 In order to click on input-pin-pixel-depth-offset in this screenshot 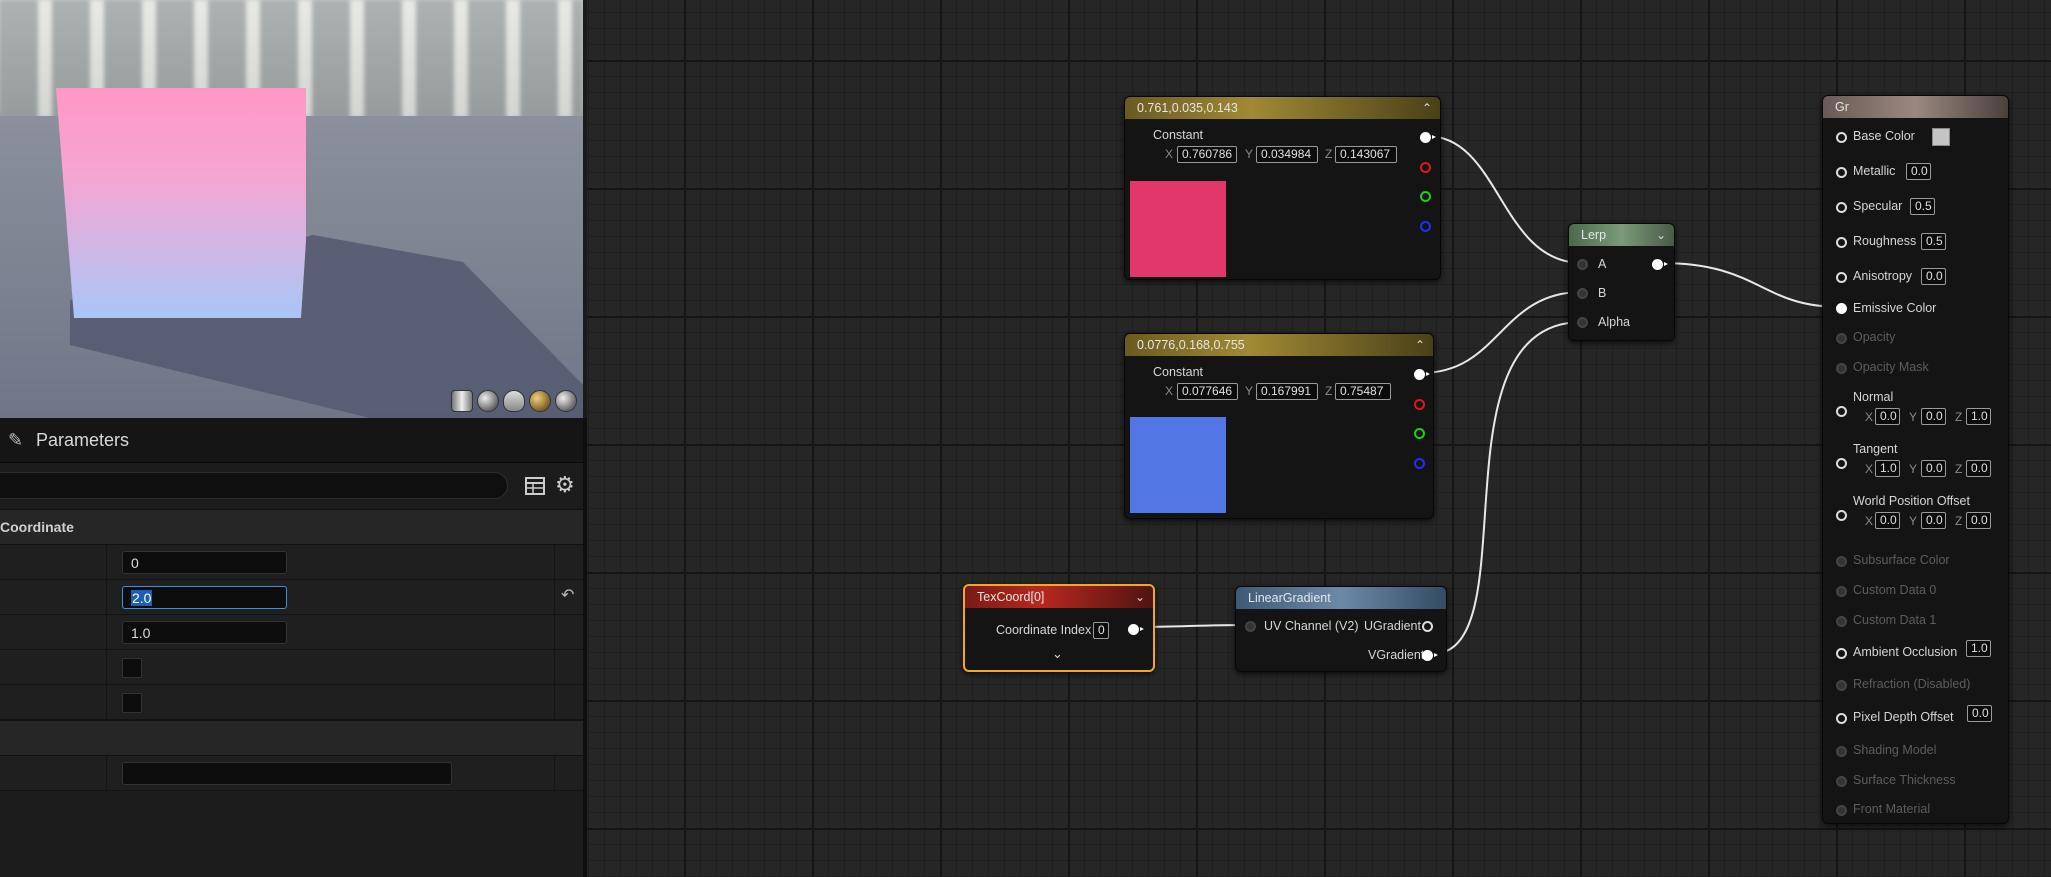, I will do `click(1841, 718)`.